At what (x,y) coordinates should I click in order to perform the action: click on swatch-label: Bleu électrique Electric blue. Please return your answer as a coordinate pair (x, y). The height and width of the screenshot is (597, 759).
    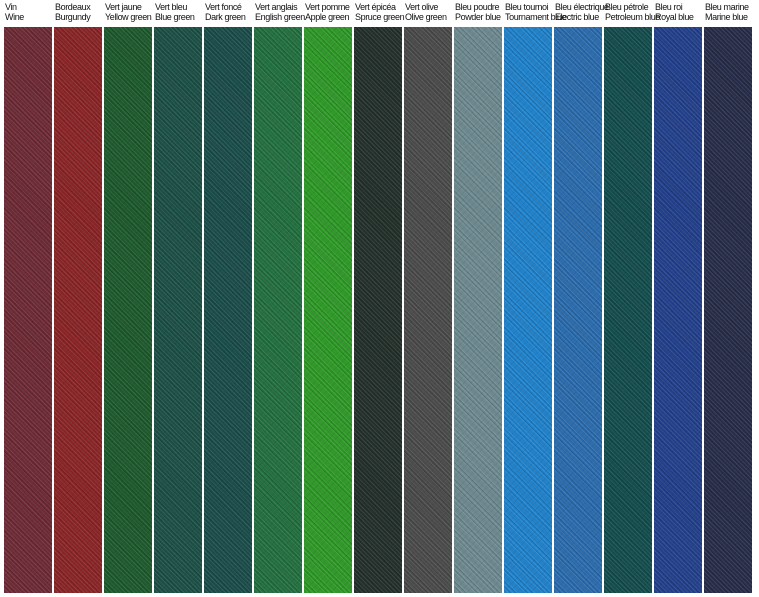
    Looking at the image, I should click on (582, 12).